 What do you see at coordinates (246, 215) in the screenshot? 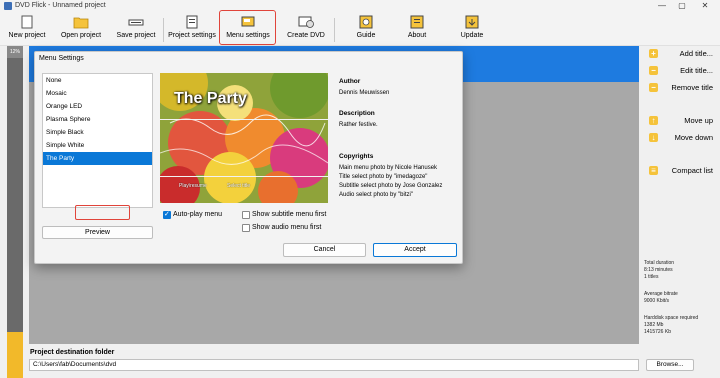
I see `subtitle-first-checkbox` at bounding box center [246, 215].